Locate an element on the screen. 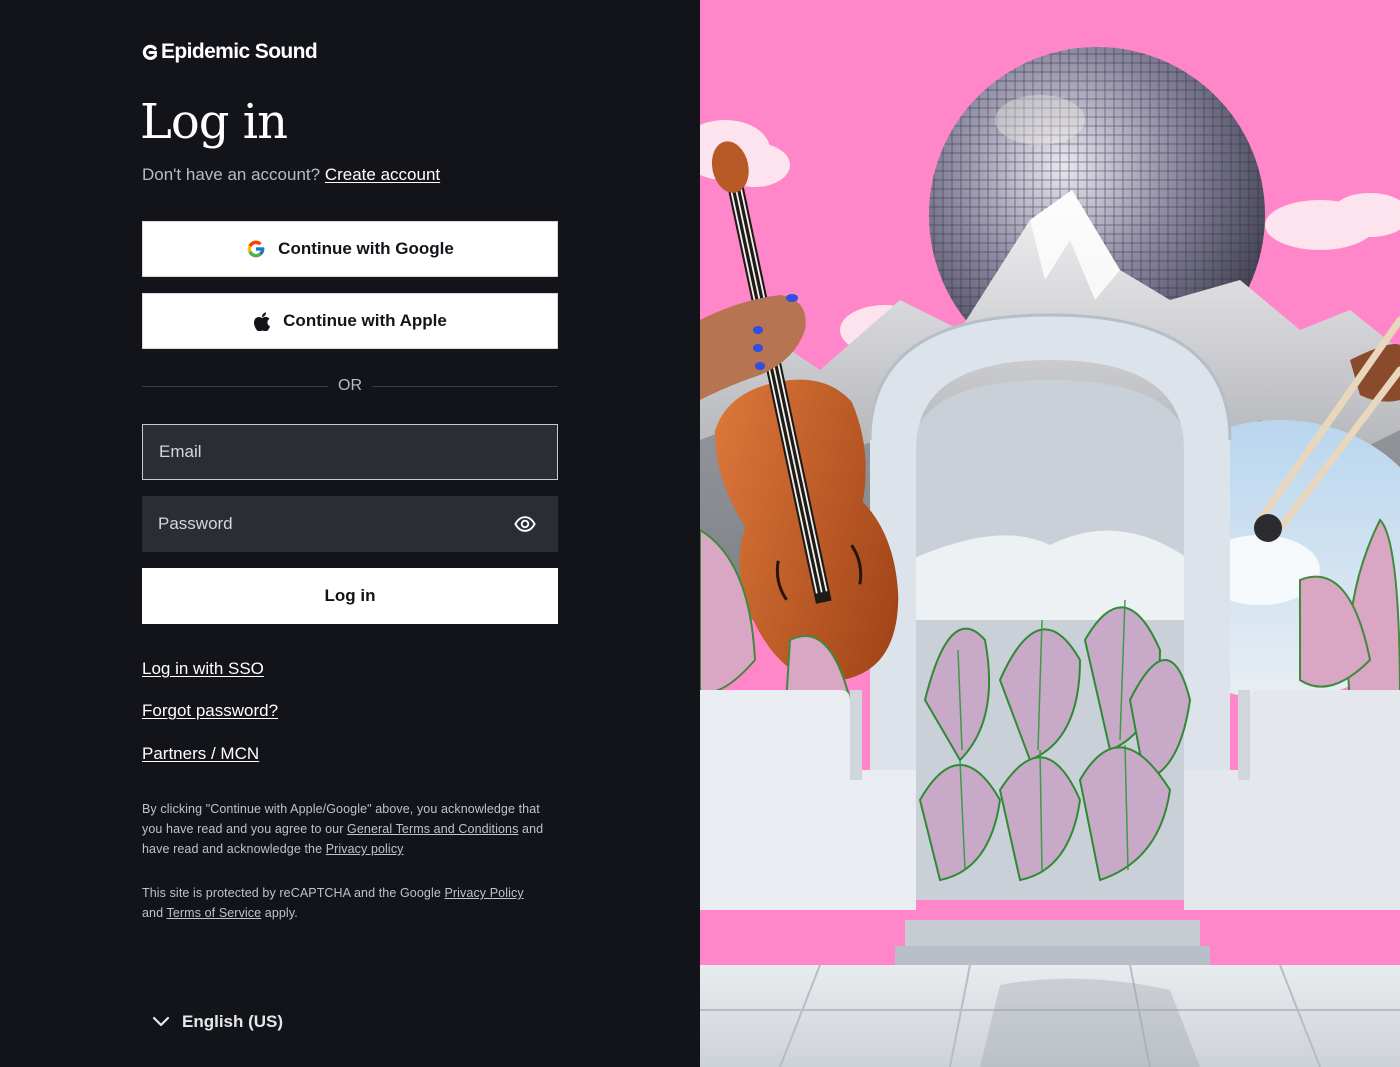 The image size is (1400, 1067). recaptcha-apply: apply. is located at coordinates (281, 913).